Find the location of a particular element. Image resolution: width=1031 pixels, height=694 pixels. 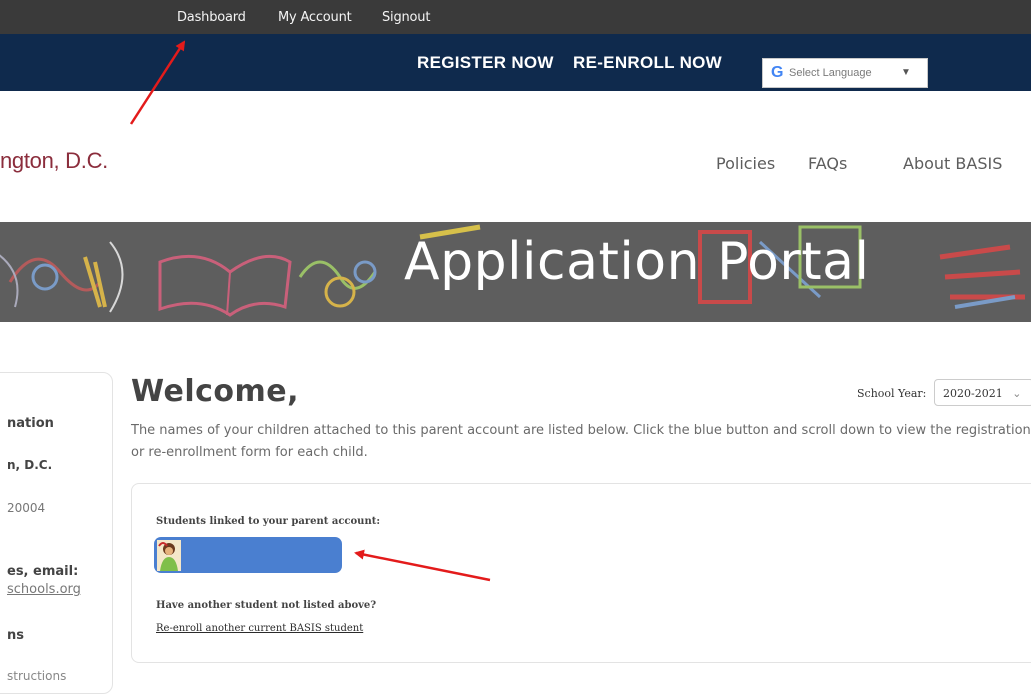

welcome-heading: Welcome, is located at coordinates (215, 391).